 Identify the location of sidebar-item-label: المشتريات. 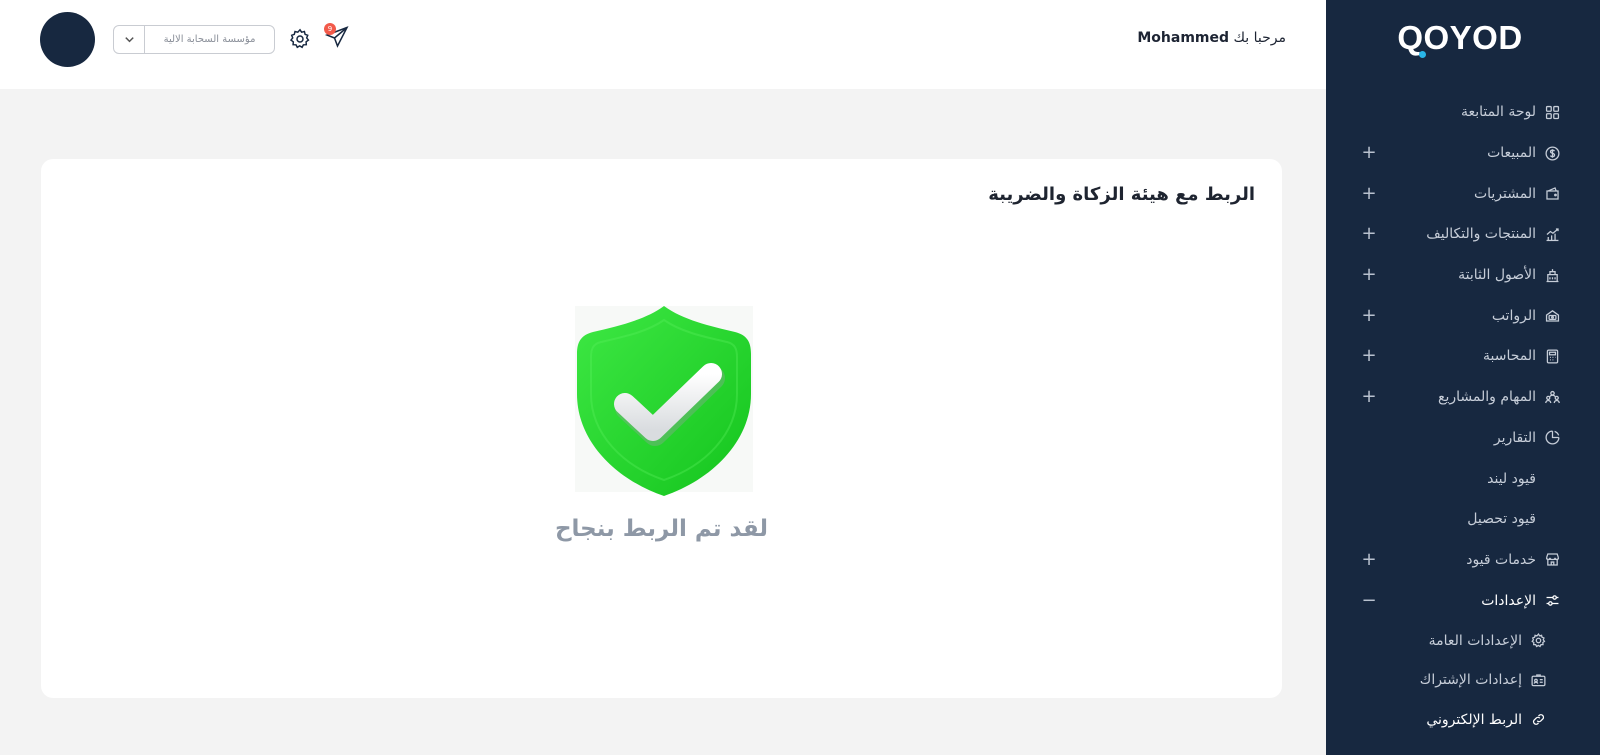
(1504, 193).